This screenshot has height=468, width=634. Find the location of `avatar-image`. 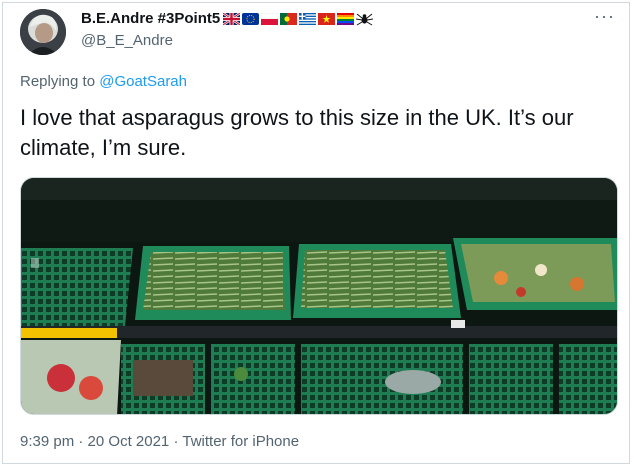

avatar-image is located at coordinates (43, 32).